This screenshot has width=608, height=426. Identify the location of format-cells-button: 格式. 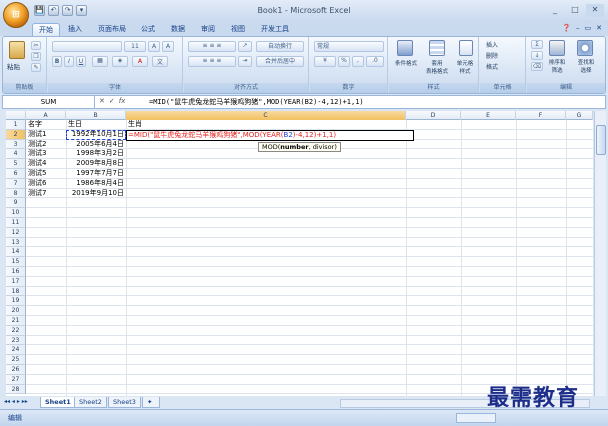
(492, 66).